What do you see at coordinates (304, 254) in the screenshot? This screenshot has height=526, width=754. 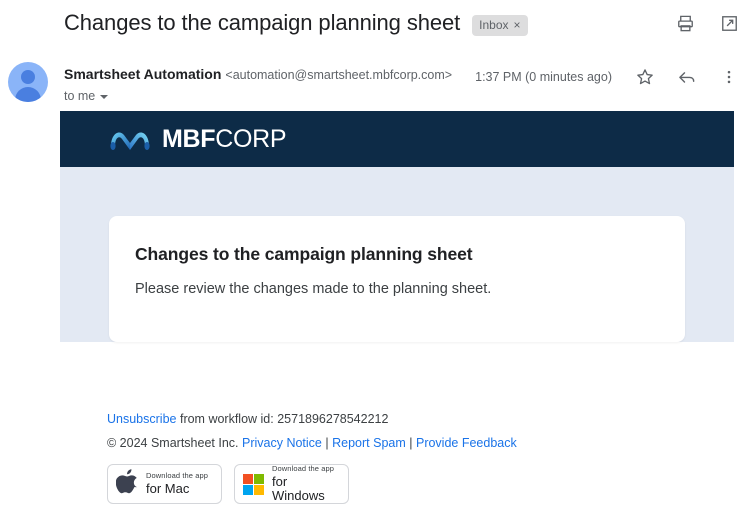 I see `card-heading: Changes to the campaign planning sheet` at bounding box center [304, 254].